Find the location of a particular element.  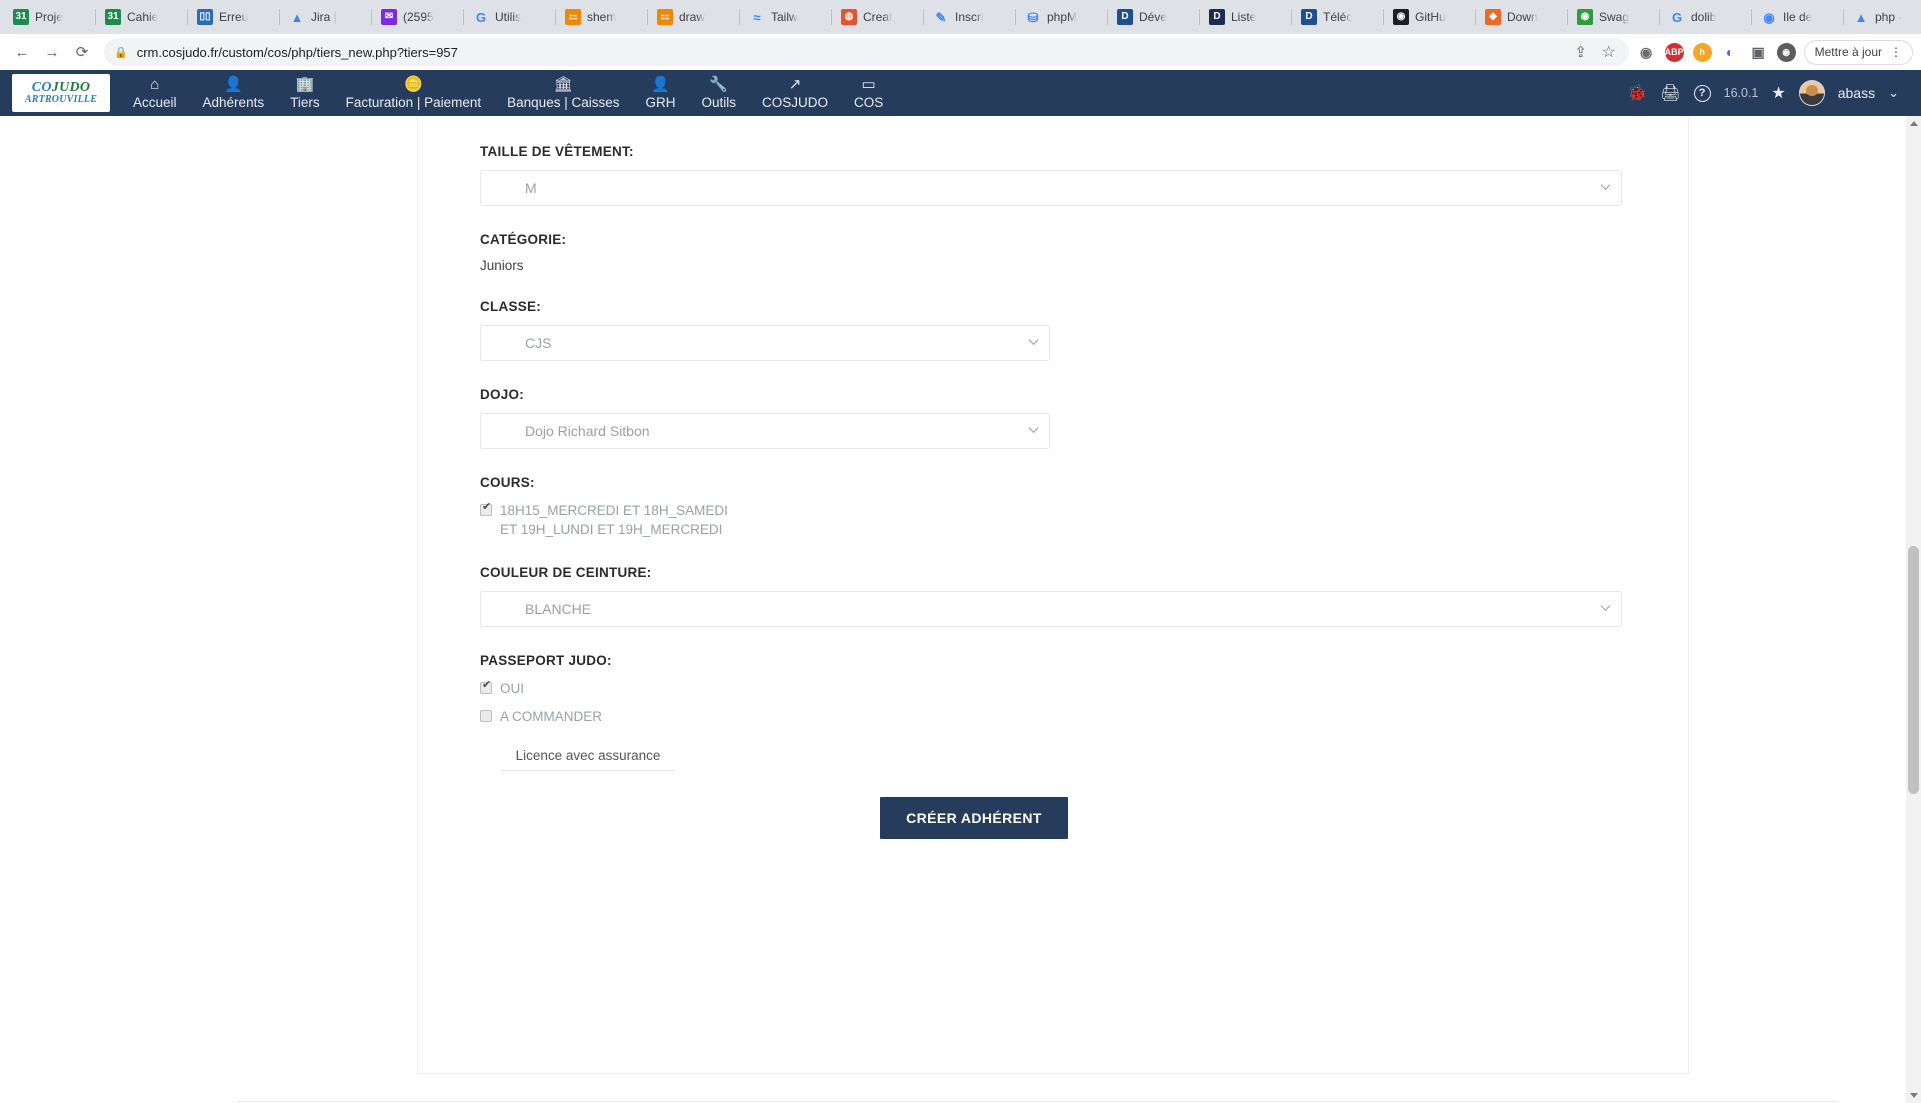

colorpick-extension: ◐ is located at coordinates (1730, 52).